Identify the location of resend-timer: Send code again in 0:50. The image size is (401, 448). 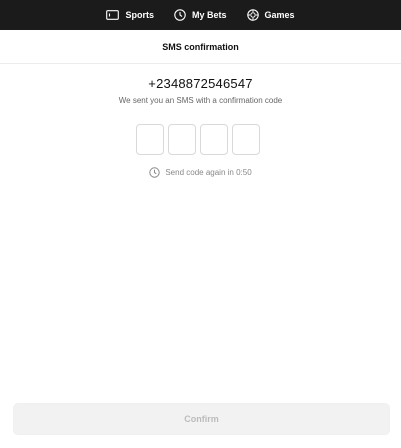
(200, 172).